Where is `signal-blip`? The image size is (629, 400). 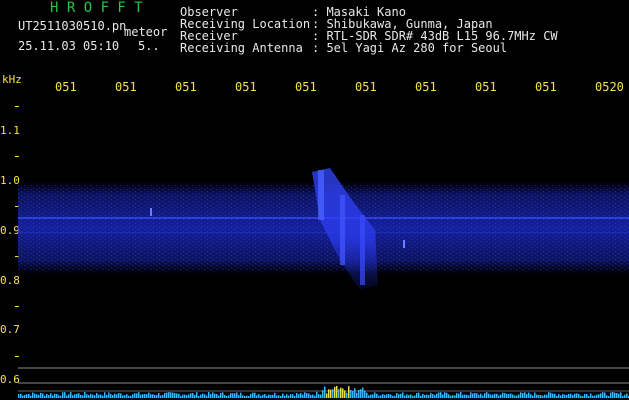 signal-blip is located at coordinates (151, 212).